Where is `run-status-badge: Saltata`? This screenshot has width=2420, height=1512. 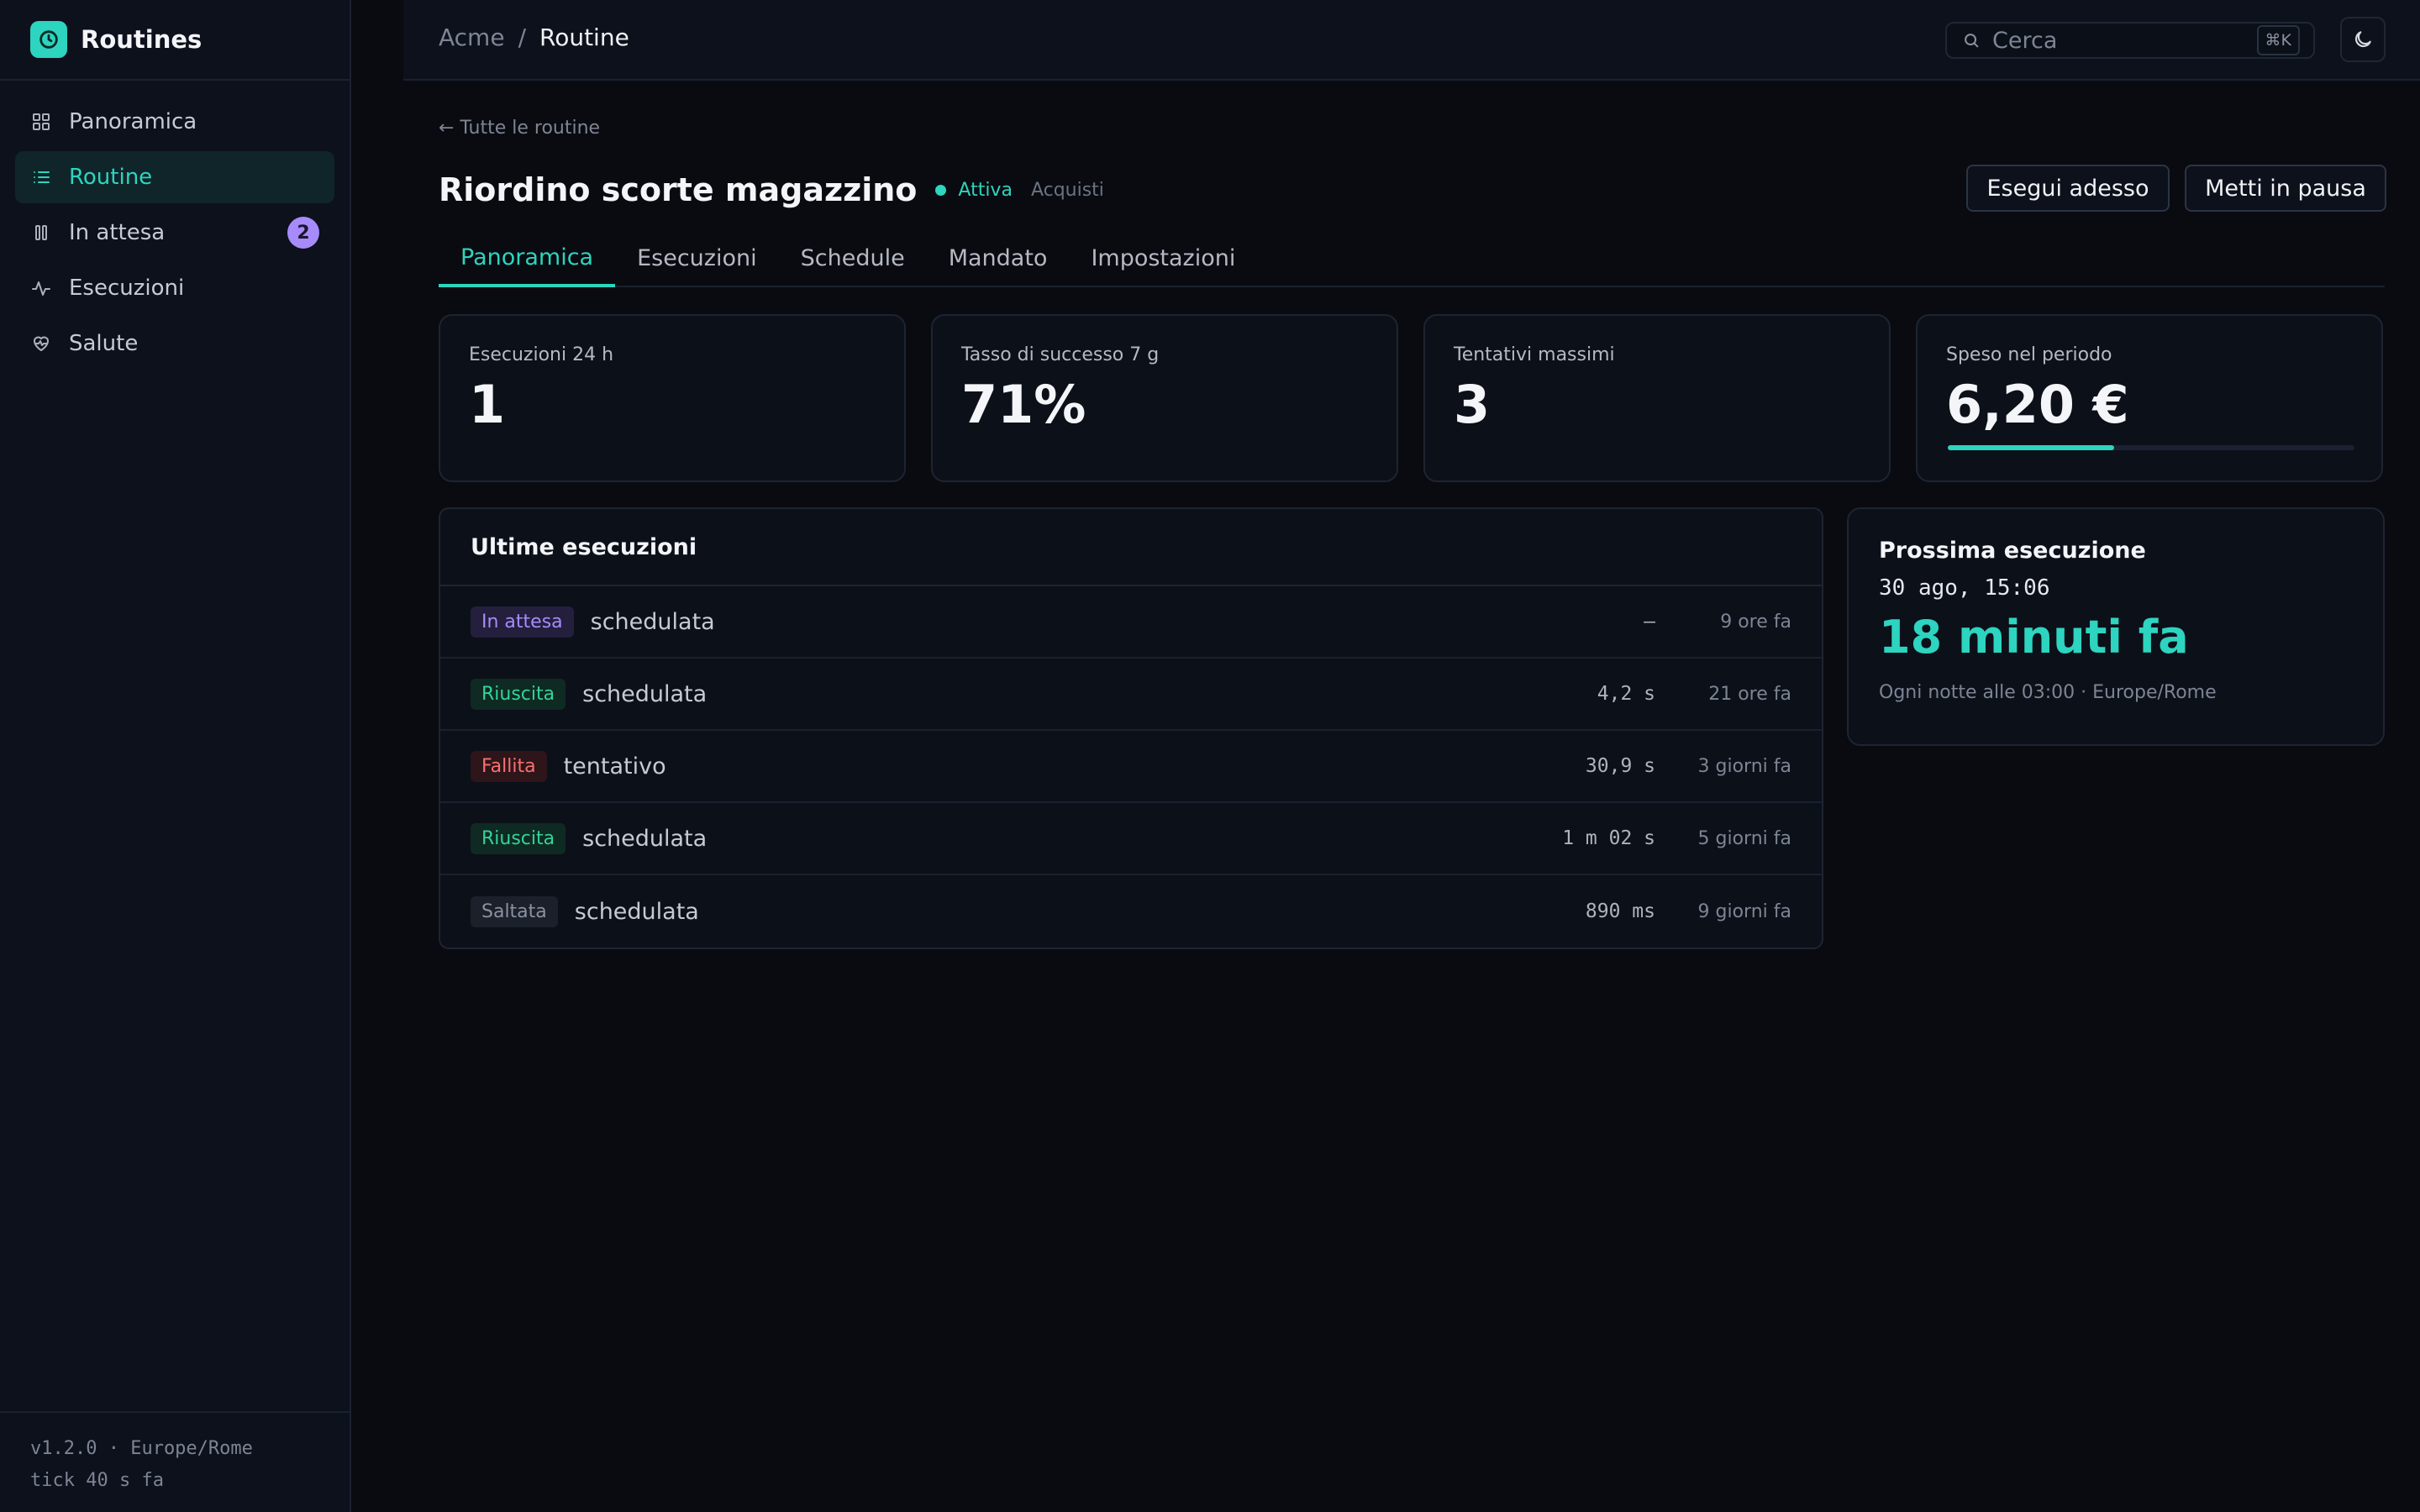
run-status-badge: Saltata is located at coordinates (514, 911).